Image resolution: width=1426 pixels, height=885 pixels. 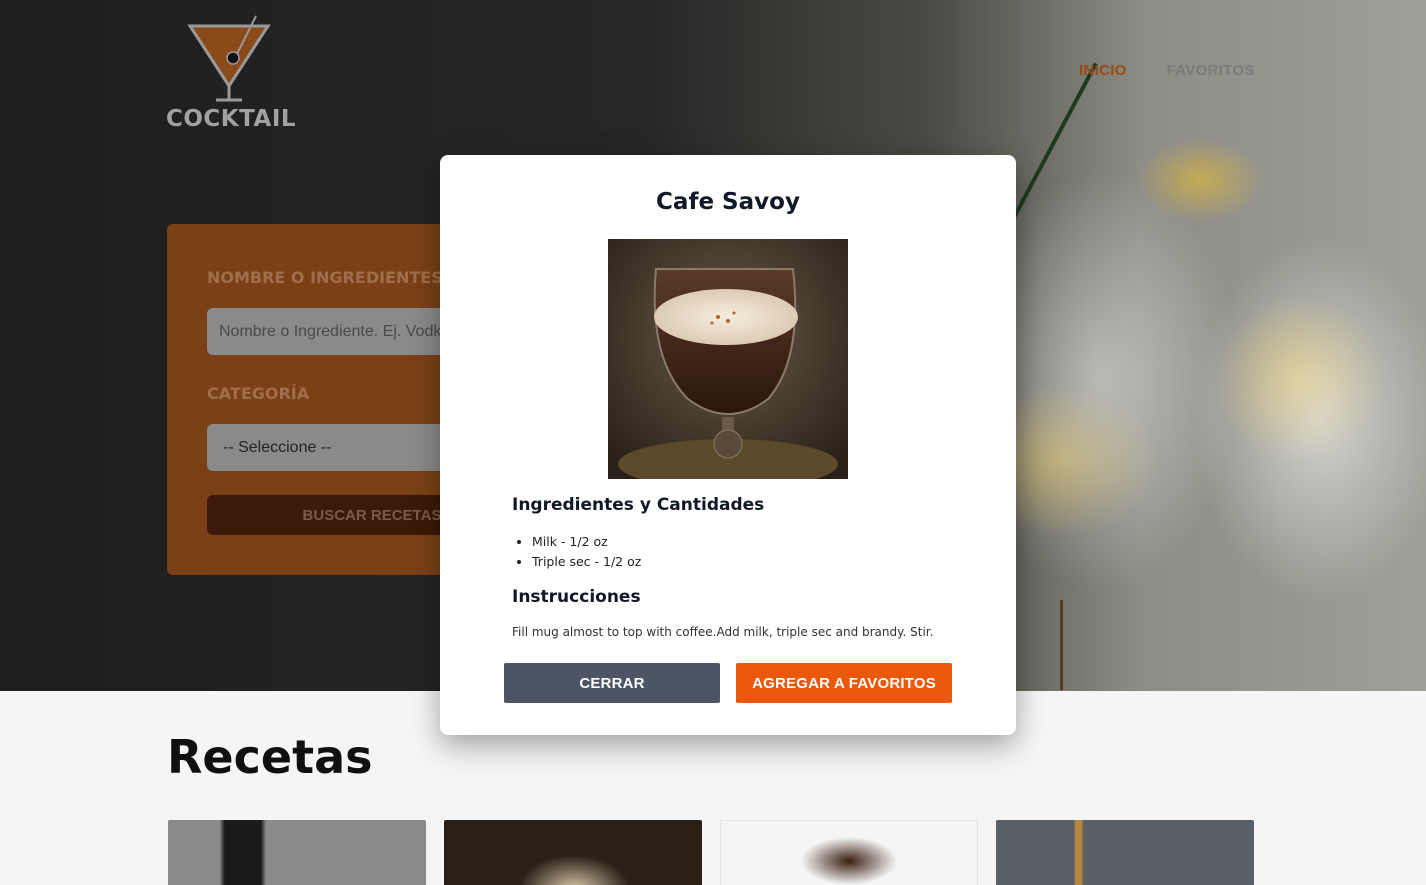 I want to click on brand-logo: COCKTAIL, so click(x=232, y=73).